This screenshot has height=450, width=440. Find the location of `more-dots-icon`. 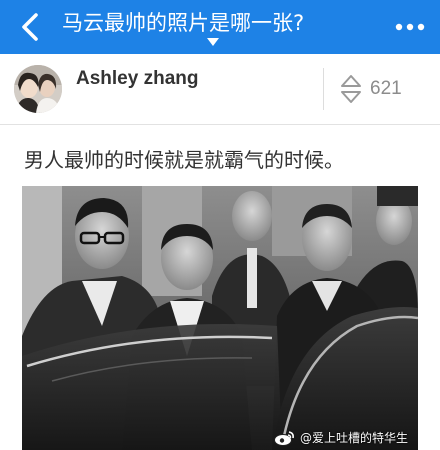

more-dots-icon is located at coordinates (410, 27).